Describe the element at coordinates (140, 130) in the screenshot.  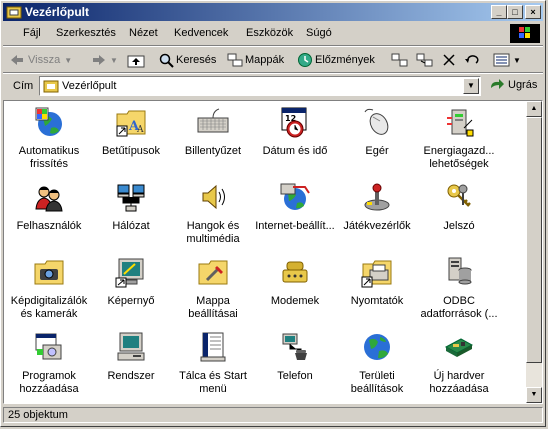
I see `svg-text: A` at that location.